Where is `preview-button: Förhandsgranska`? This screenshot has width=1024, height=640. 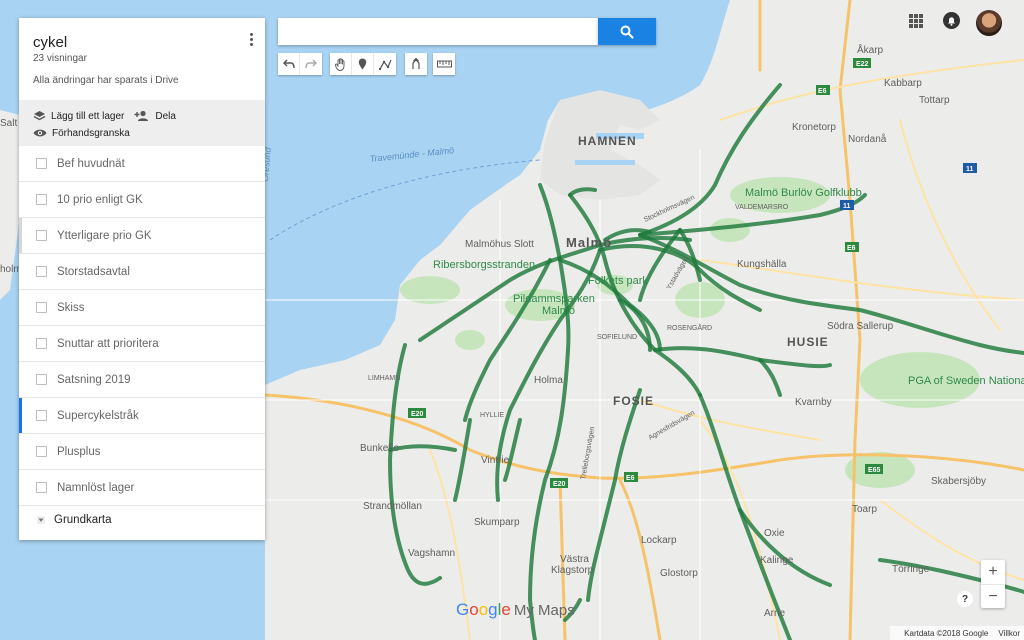
preview-button: Förhandsgranska is located at coordinates (81, 133).